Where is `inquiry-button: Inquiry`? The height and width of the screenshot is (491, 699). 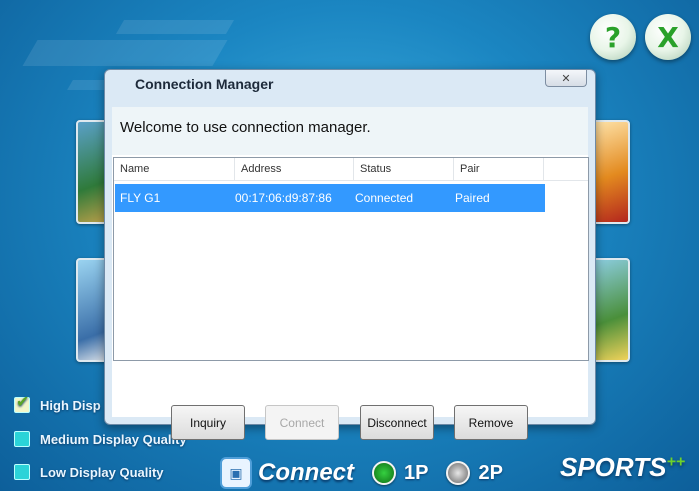
inquiry-button: Inquiry is located at coordinates (208, 422).